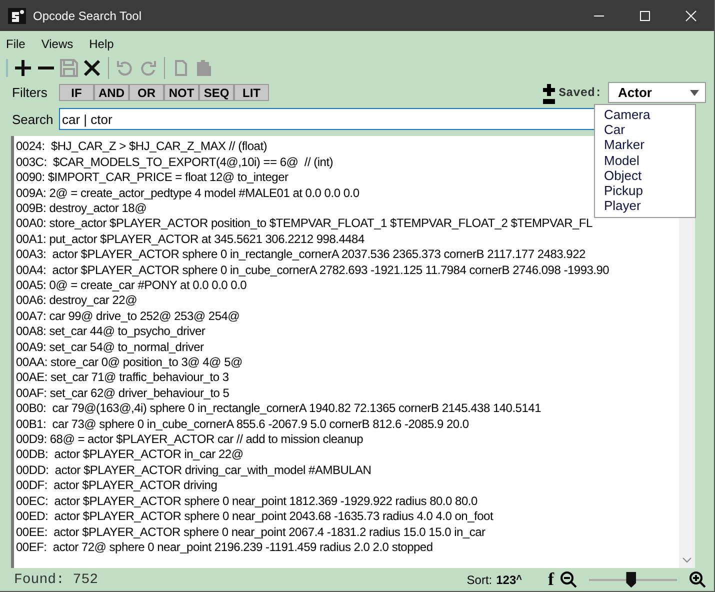 This screenshot has height=592, width=715. Describe the element at coordinates (247, 502) in the screenshot. I see `result-row: 00EC: actor $PLAYER_ACTOR sphere 0 near_point 1812.369 -1929.922 radius 80.0 80.0` at that location.